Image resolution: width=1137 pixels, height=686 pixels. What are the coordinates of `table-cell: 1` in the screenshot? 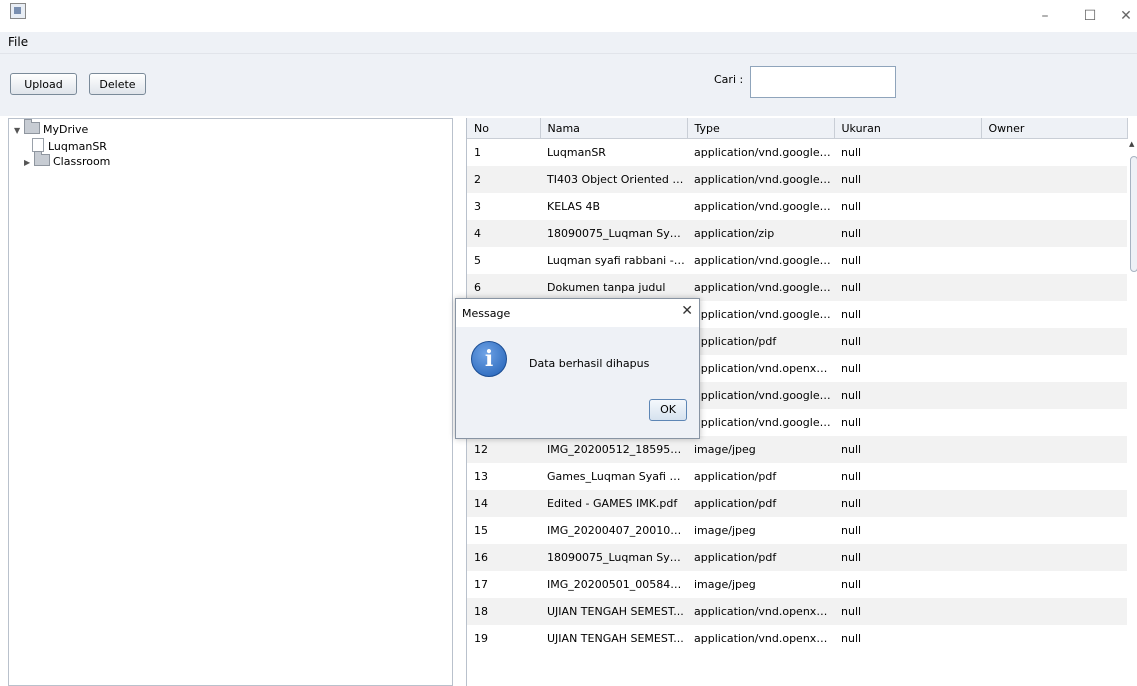 It's located at (477, 152).